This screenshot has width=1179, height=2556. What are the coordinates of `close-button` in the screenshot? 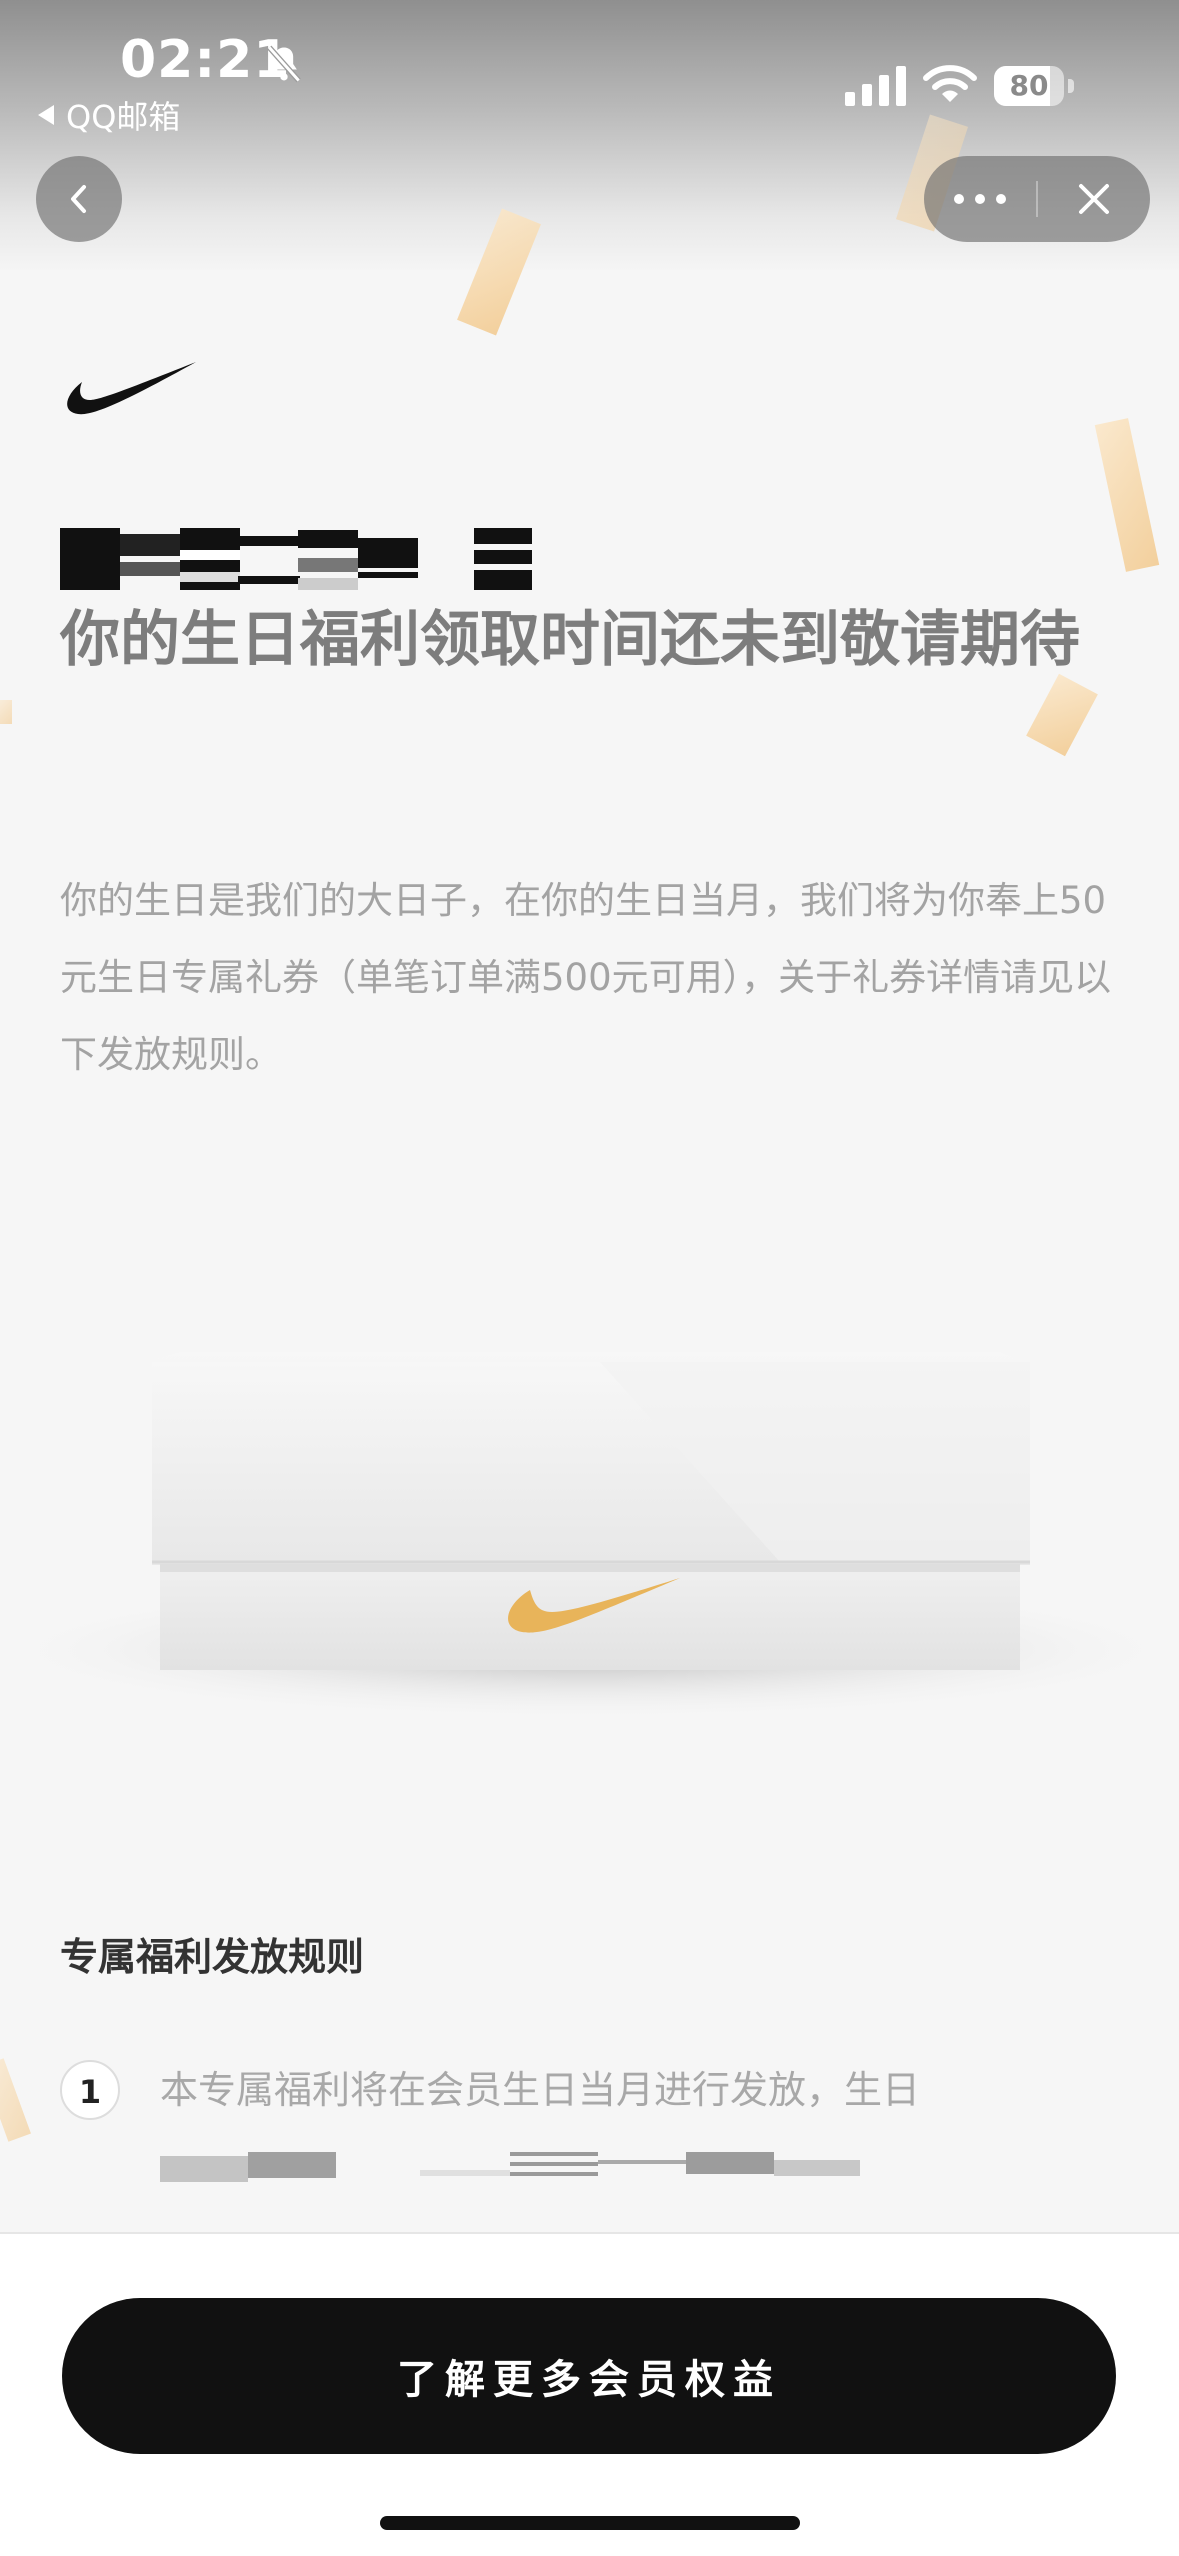 It's located at (1094, 199).